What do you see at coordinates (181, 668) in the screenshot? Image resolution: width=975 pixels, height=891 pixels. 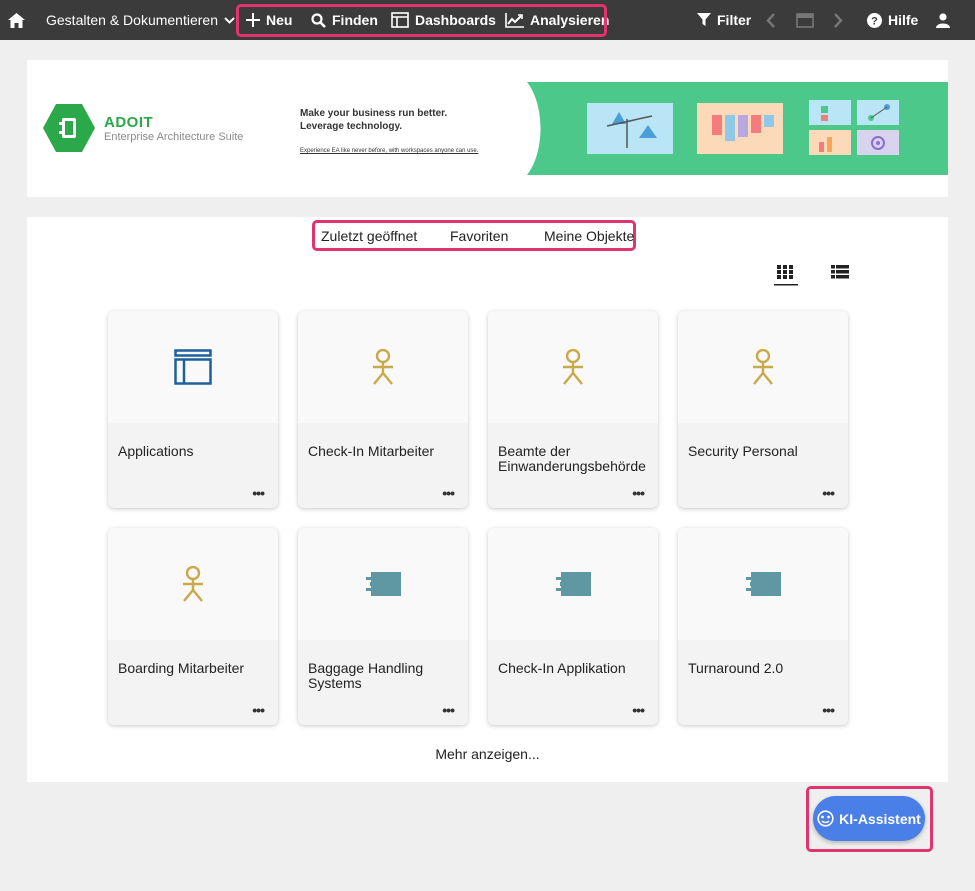 I see `tile-label: Boarding Mitarbeiter` at bounding box center [181, 668].